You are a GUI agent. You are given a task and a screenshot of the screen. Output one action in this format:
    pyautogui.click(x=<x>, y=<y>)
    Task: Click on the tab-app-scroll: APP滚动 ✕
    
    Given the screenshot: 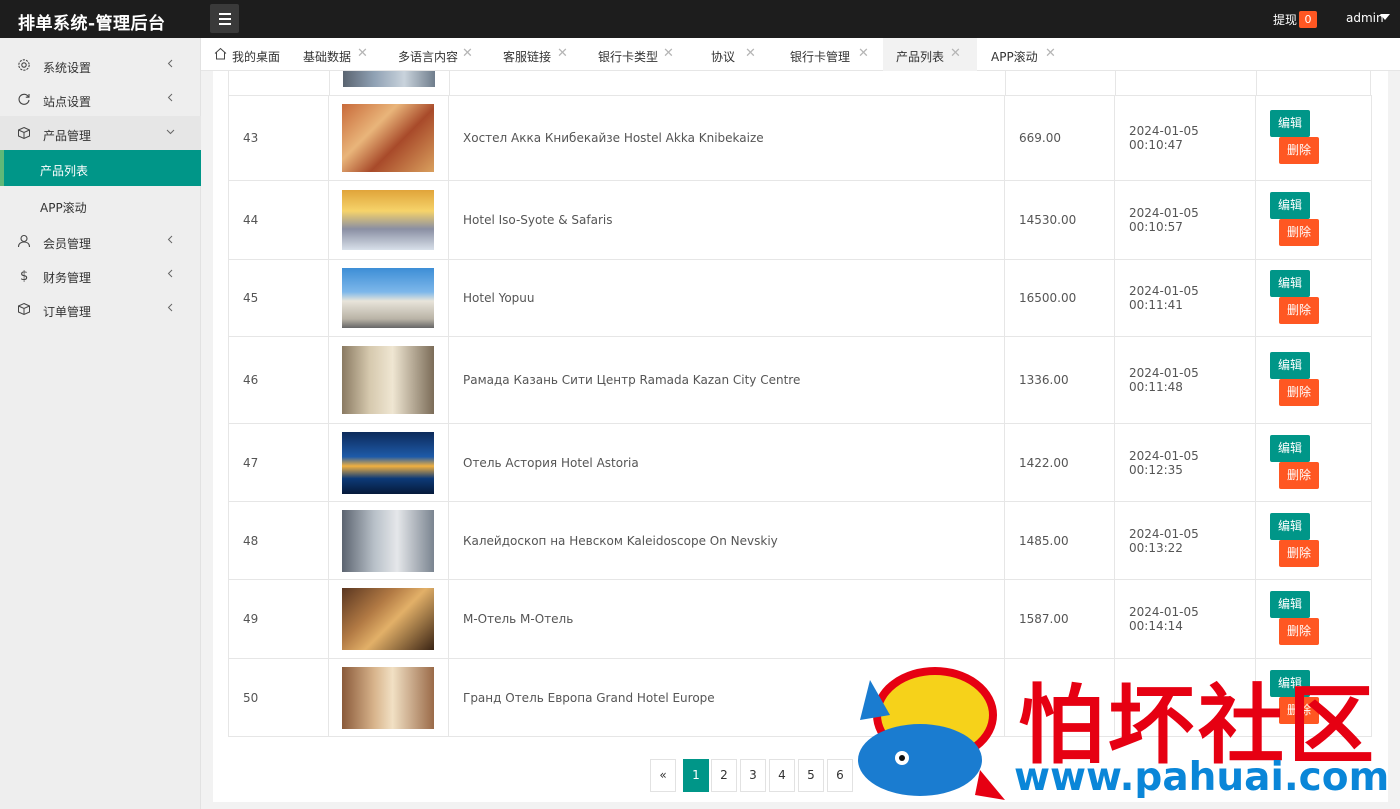 What is the action you would take?
    pyautogui.click(x=1022, y=54)
    